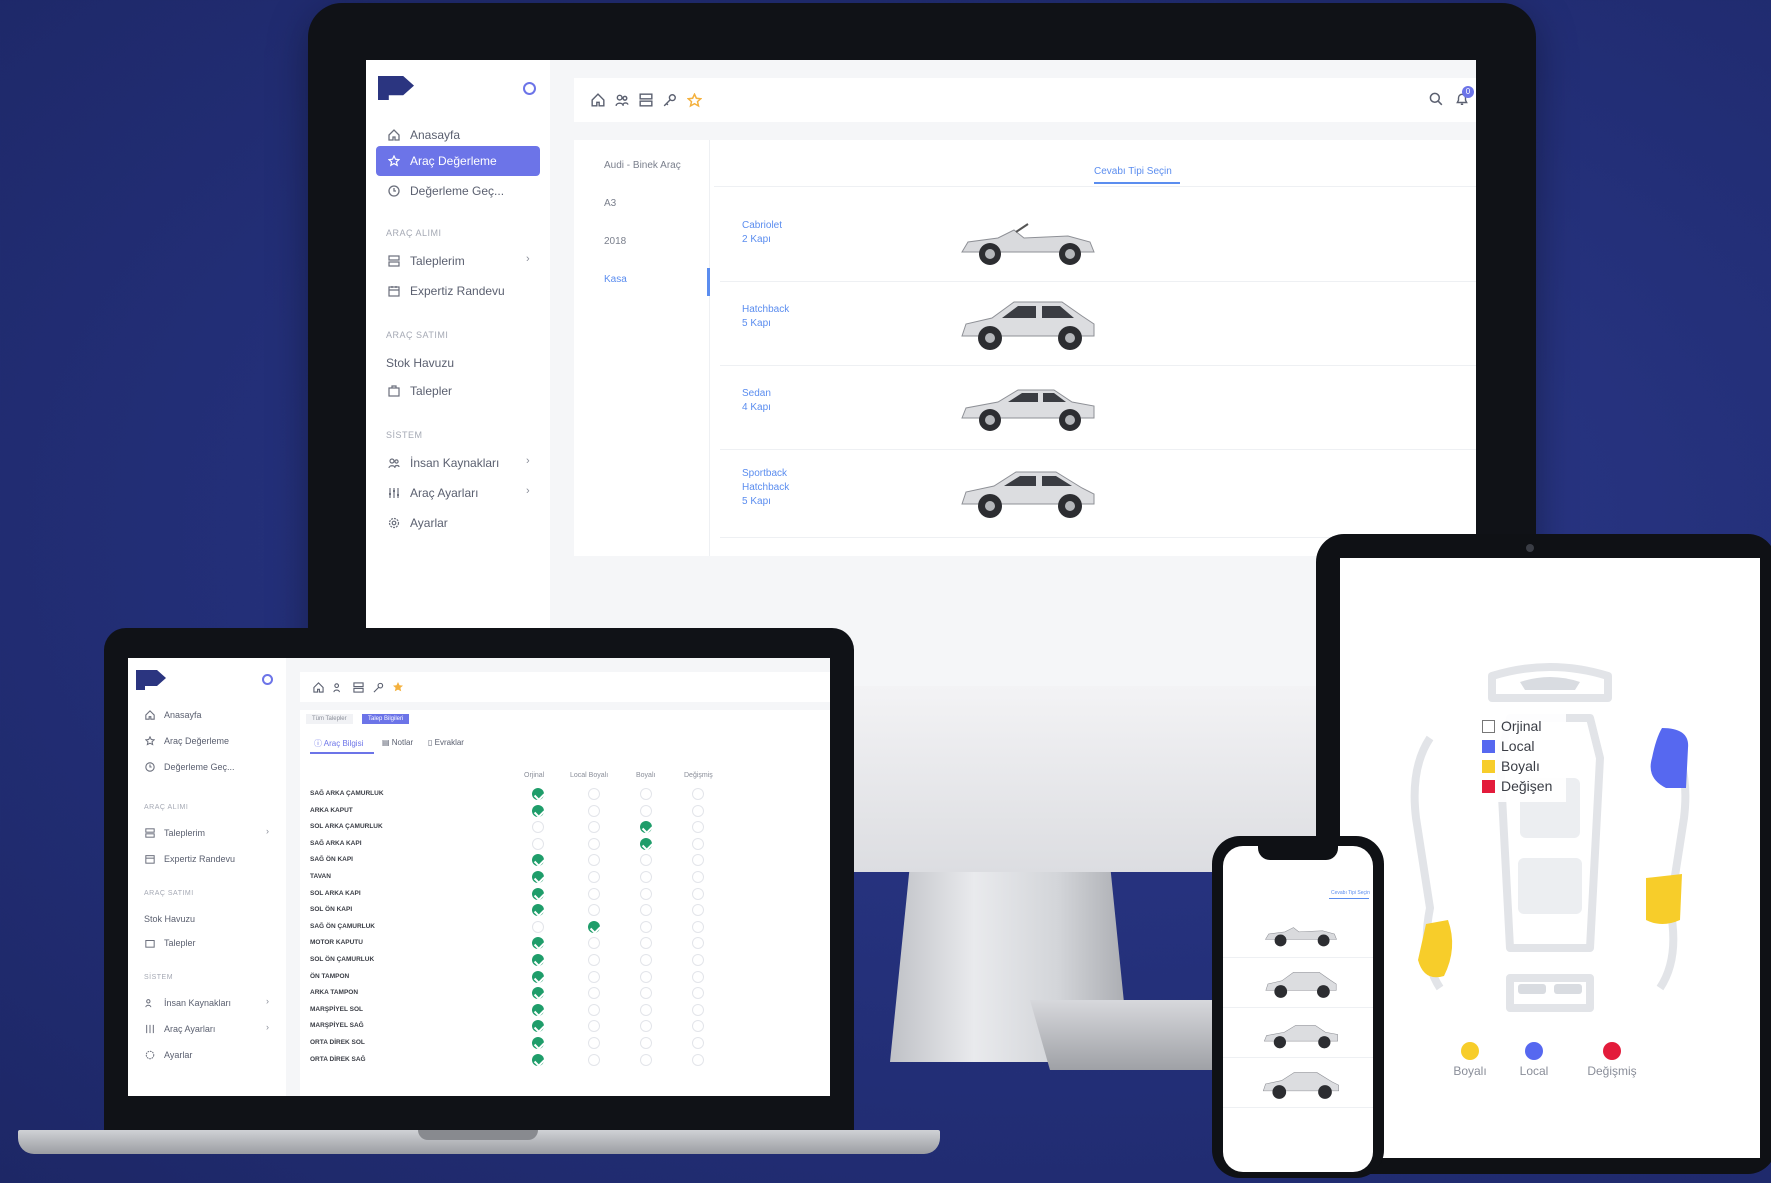 The height and width of the screenshot is (1183, 1771). I want to click on tab-talep-bilgileri: Talep Bilgileri, so click(386, 719).